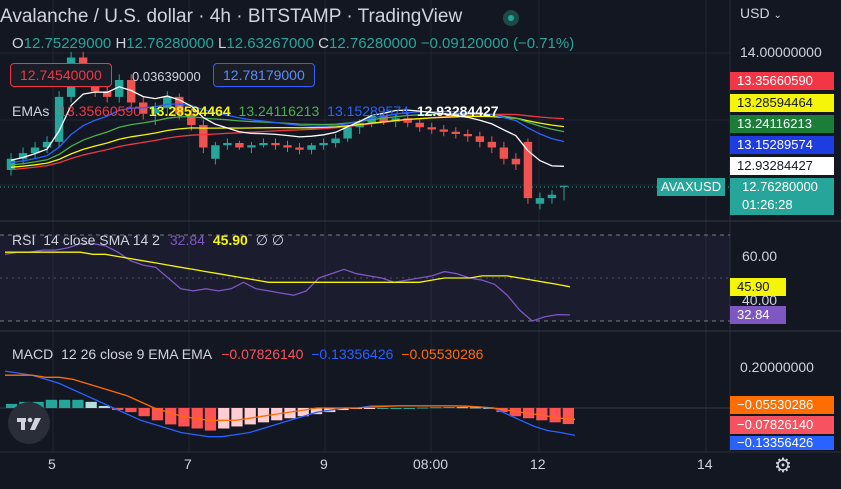 This screenshot has height=489, width=841. What do you see at coordinates (24, 240) in the screenshot?
I see `rsi-label: RSI` at bounding box center [24, 240].